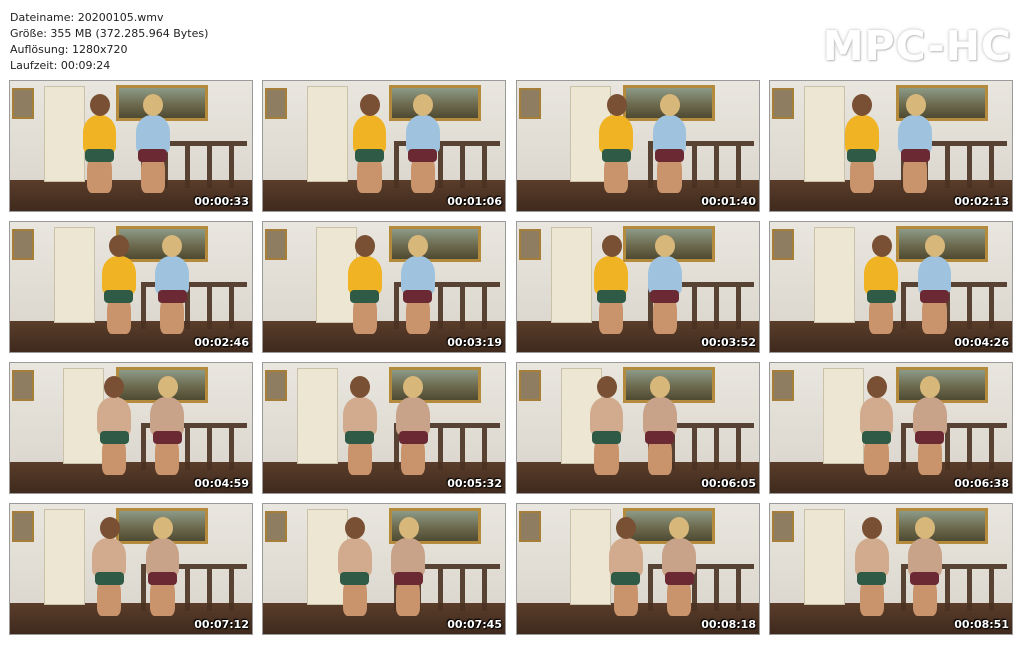  What do you see at coordinates (384, 287) in the screenshot?
I see `video-thumbnail: 00:03:19` at bounding box center [384, 287].